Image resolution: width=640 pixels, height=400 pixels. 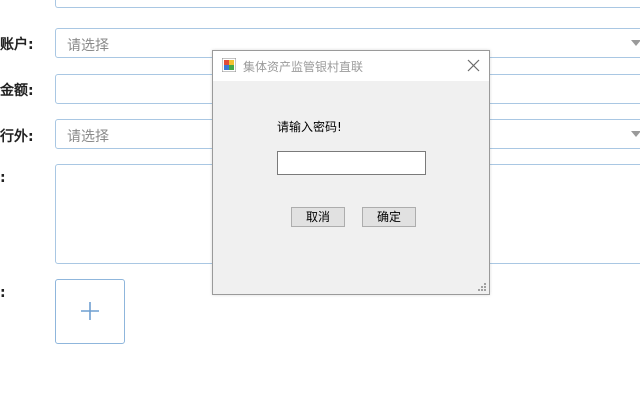 I want to click on close-icon, so click(x=473, y=65).